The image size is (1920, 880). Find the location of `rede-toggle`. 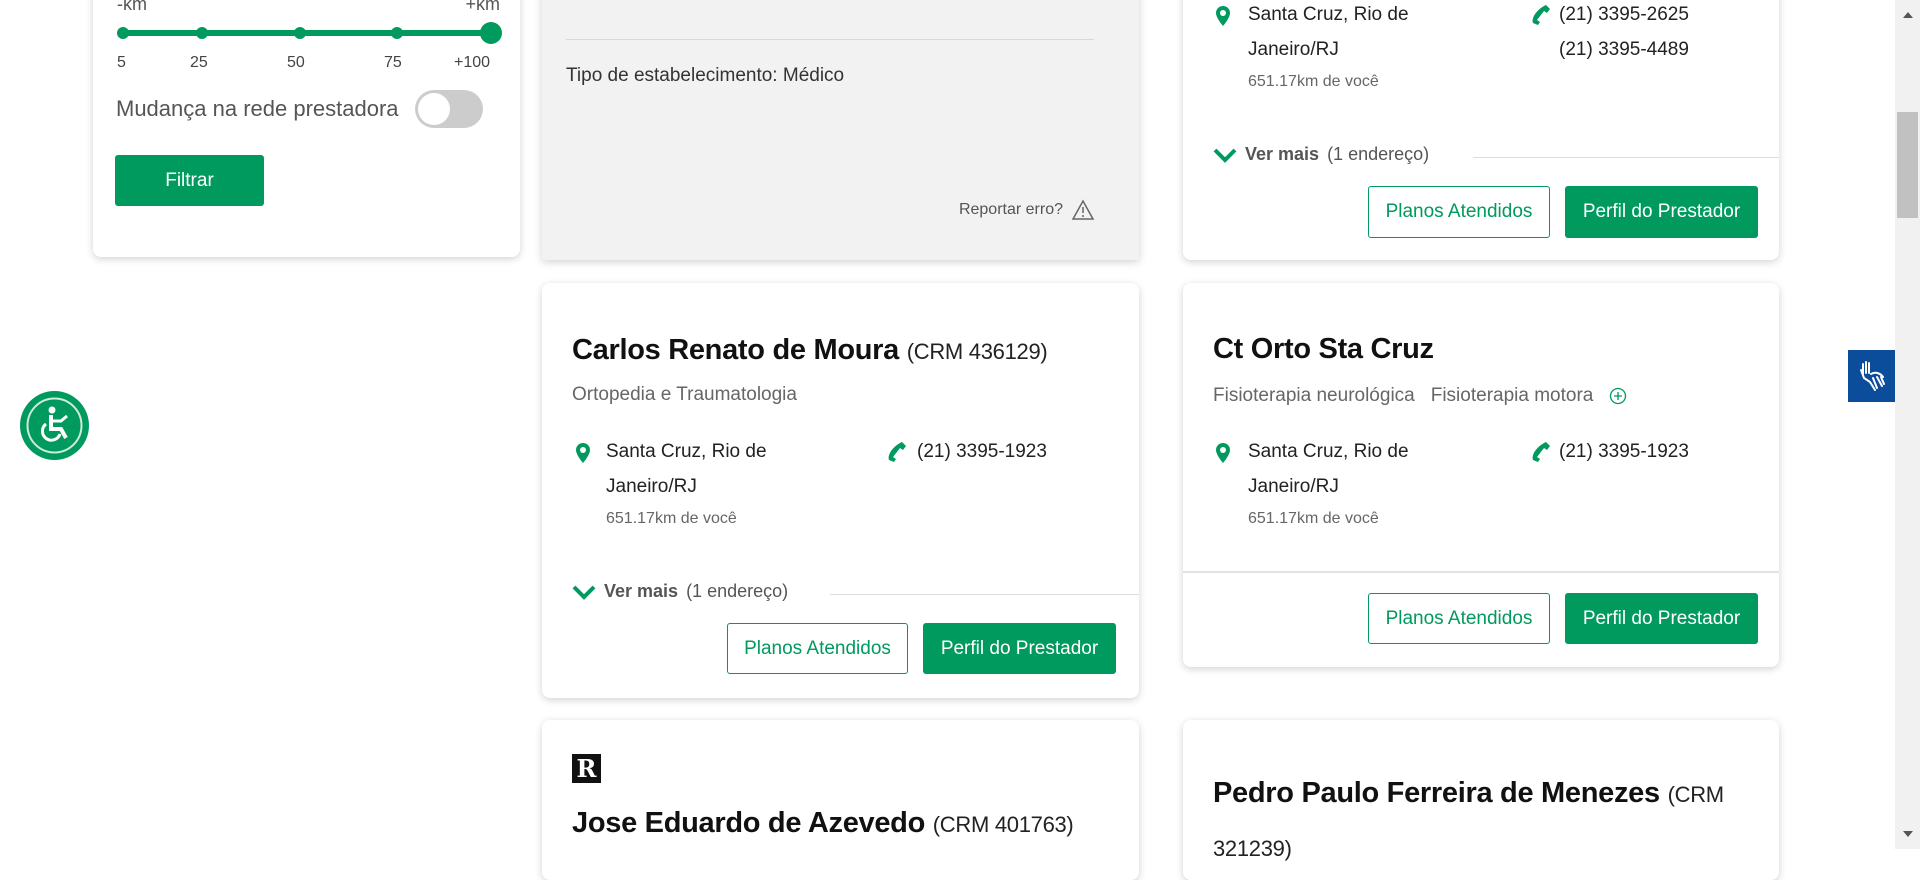

rede-toggle is located at coordinates (449, 109).